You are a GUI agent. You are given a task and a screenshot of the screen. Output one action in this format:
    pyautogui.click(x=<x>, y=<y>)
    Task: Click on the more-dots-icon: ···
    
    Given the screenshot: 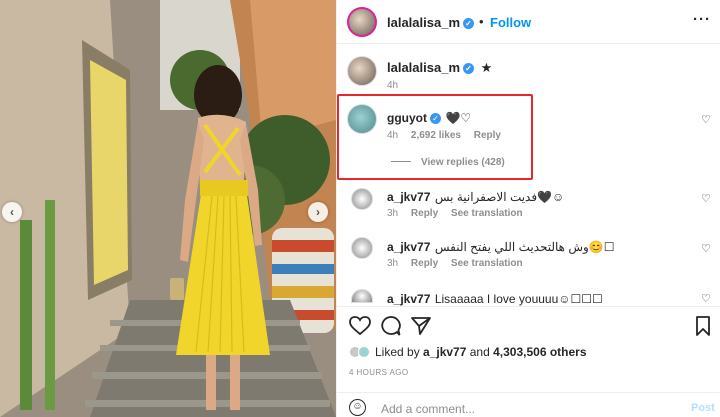 What is the action you would take?
    pyautogui.click(x=702, y=19)
    